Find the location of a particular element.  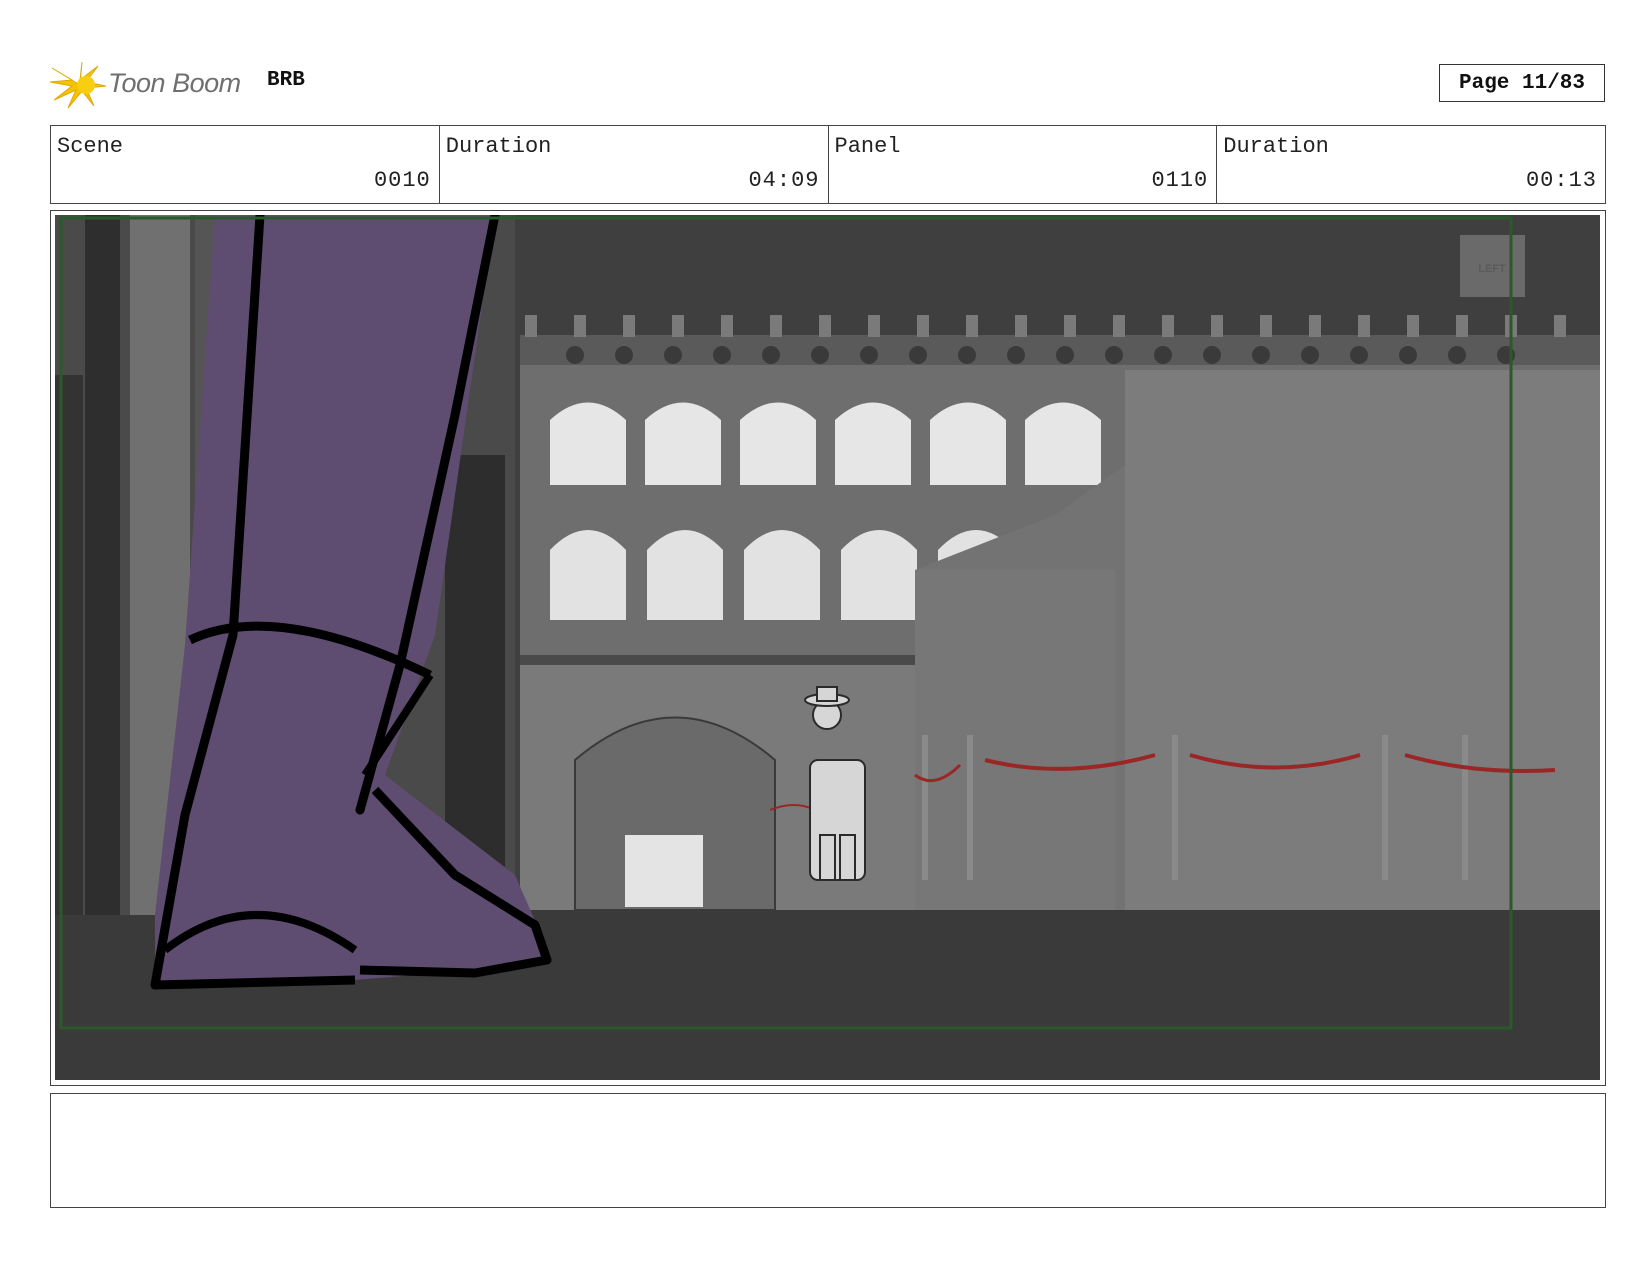

page-header: Toon Boom BRB Page 11/83 is located at coordinates (827, 82).